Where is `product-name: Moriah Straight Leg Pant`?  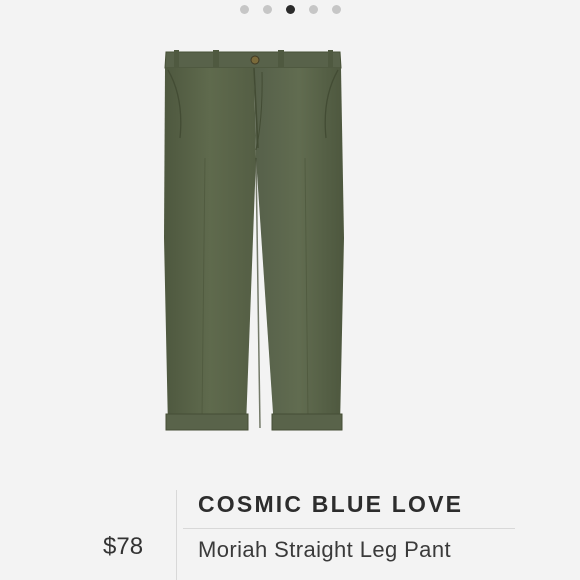 product-name: Moriah Straight Leg Pant is located at coordinates (324, 550).